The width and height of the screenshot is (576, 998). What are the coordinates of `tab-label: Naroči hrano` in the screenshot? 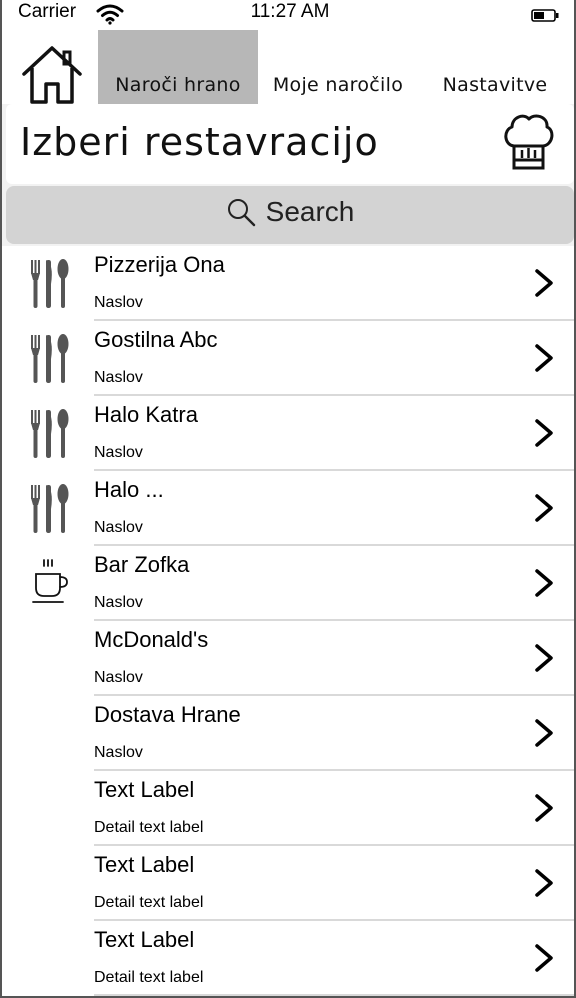 It's located at (178, 85).